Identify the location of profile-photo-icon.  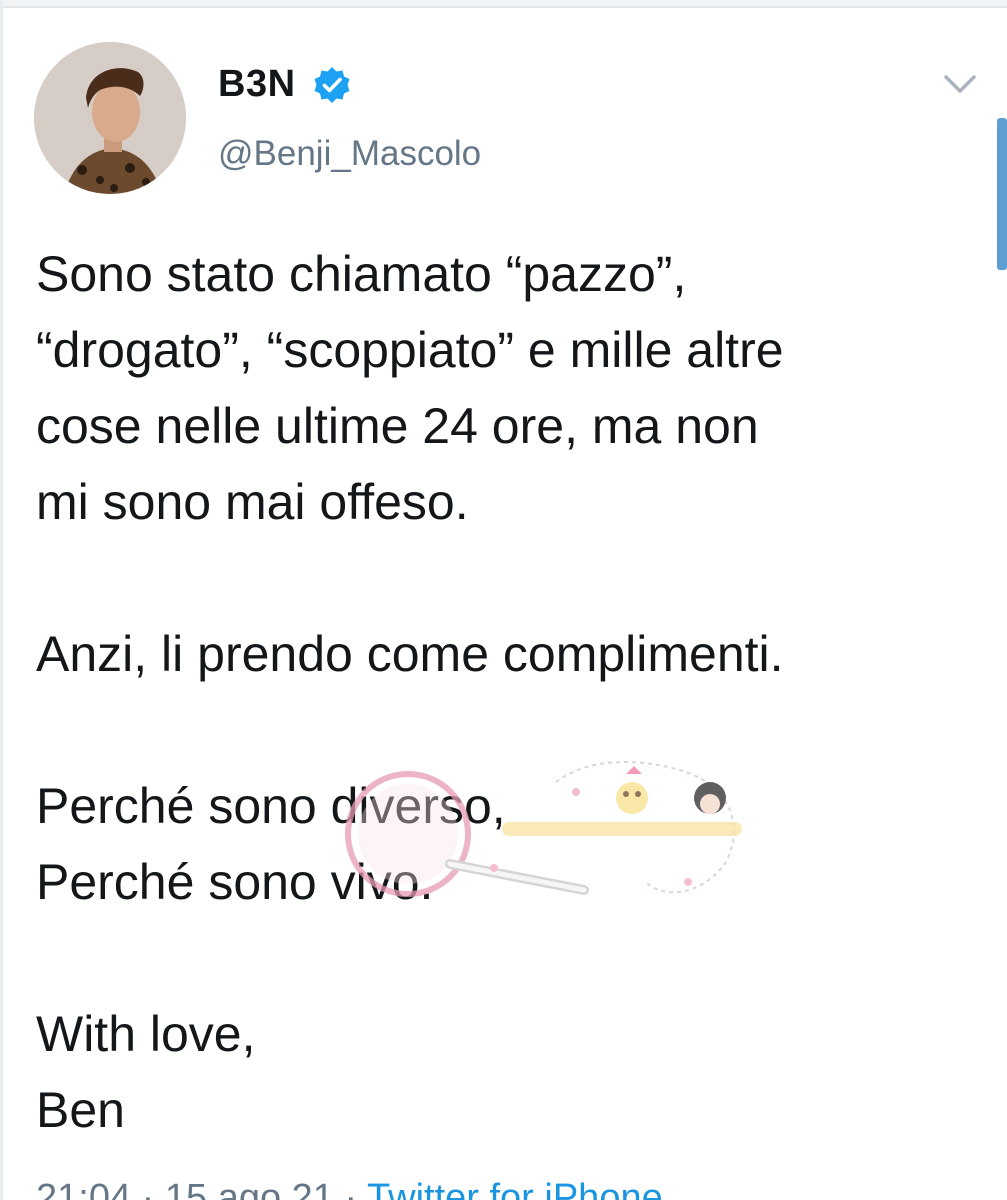
(110, 118).